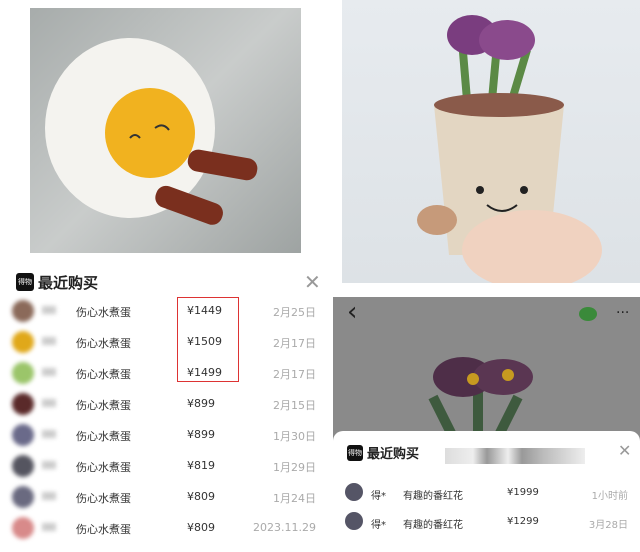 The height and width of the screenshot is (552, 640). I want to click on flower-pot-illustration, so click(509, 149).